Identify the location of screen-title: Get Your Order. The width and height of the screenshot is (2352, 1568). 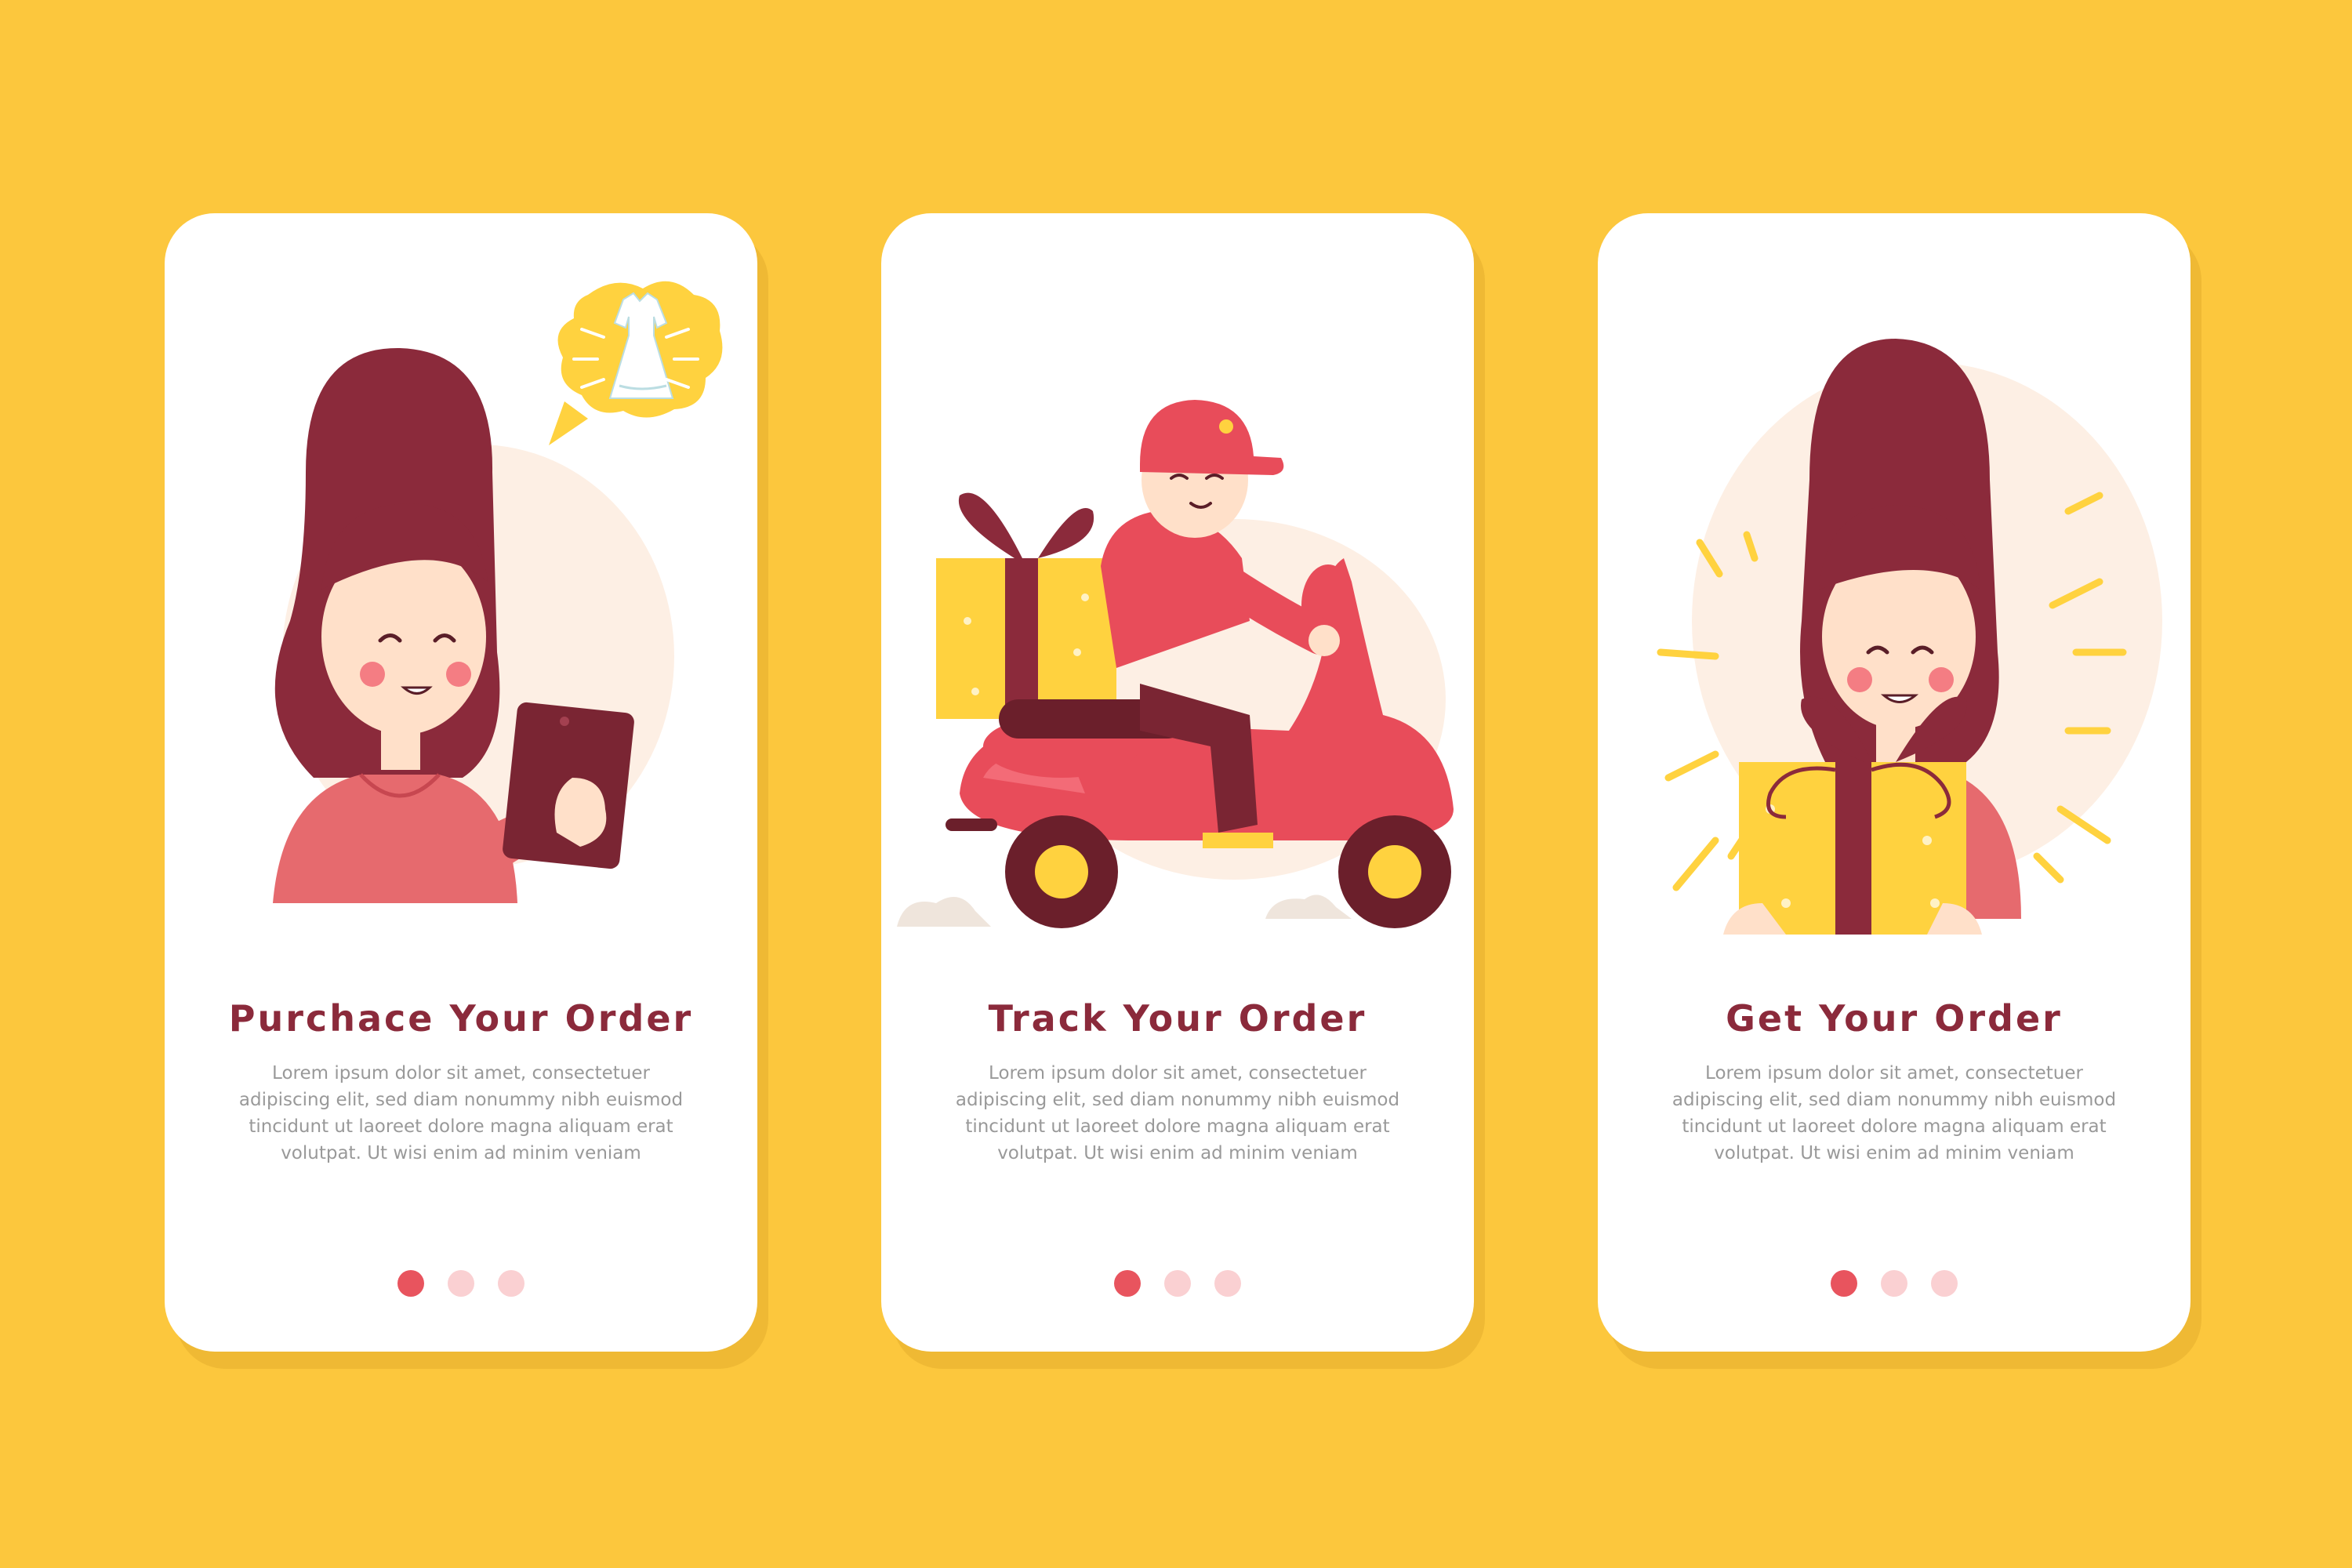
(1894, 1019).